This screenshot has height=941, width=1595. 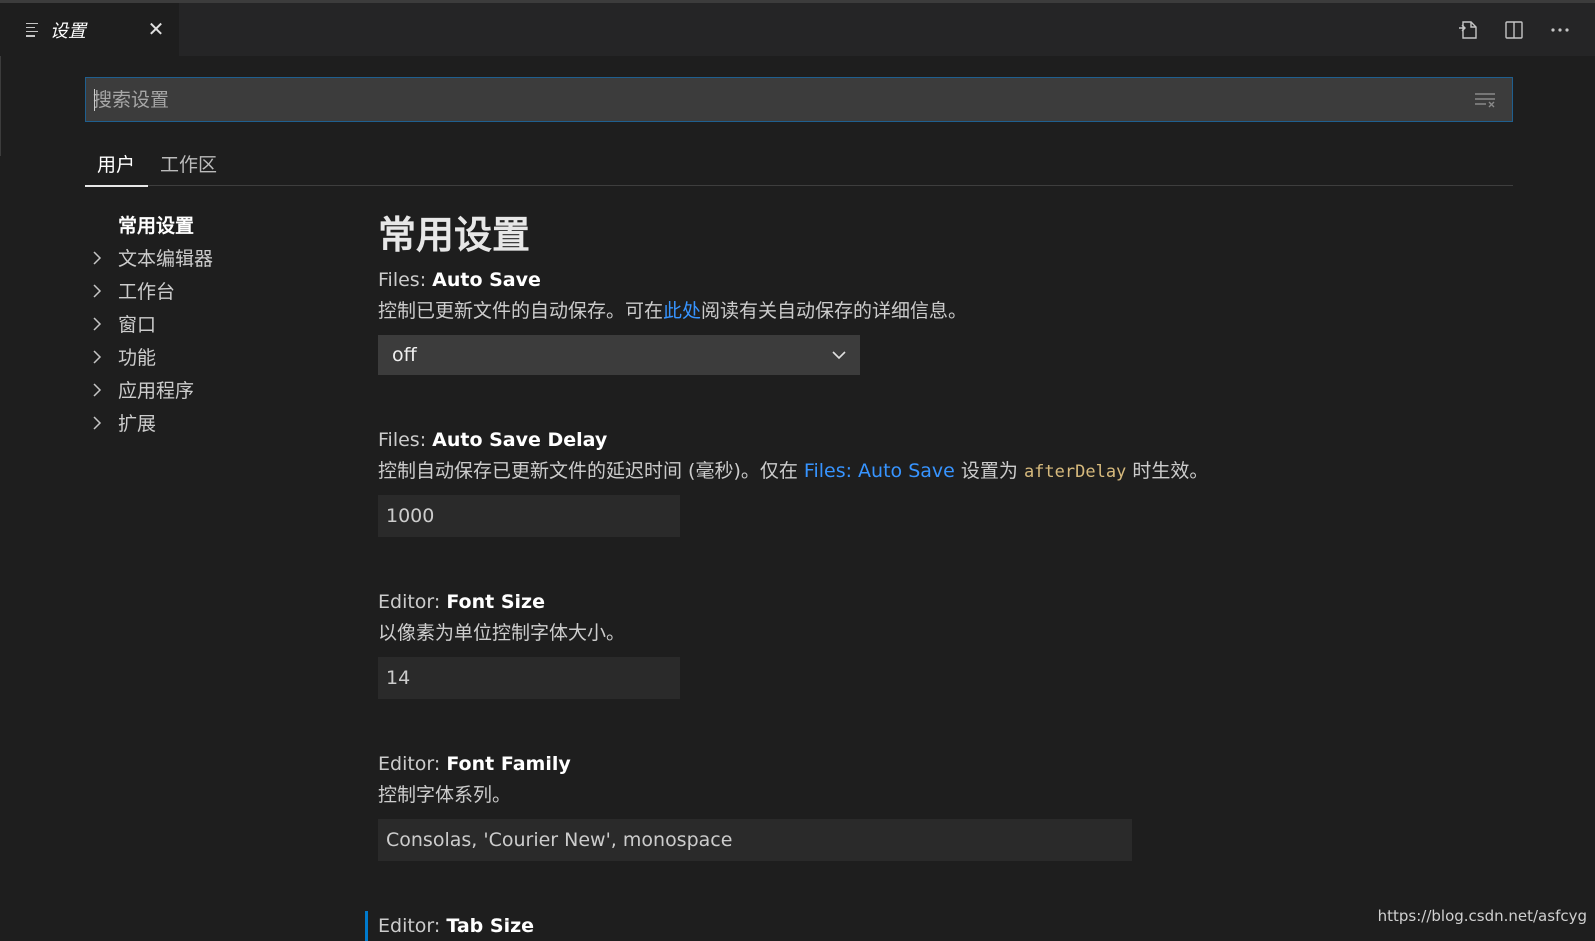 What do you see at coordinates (33, 30) in the screenshot?
I see `settings-list-icon` at bounding box center [33, 30].